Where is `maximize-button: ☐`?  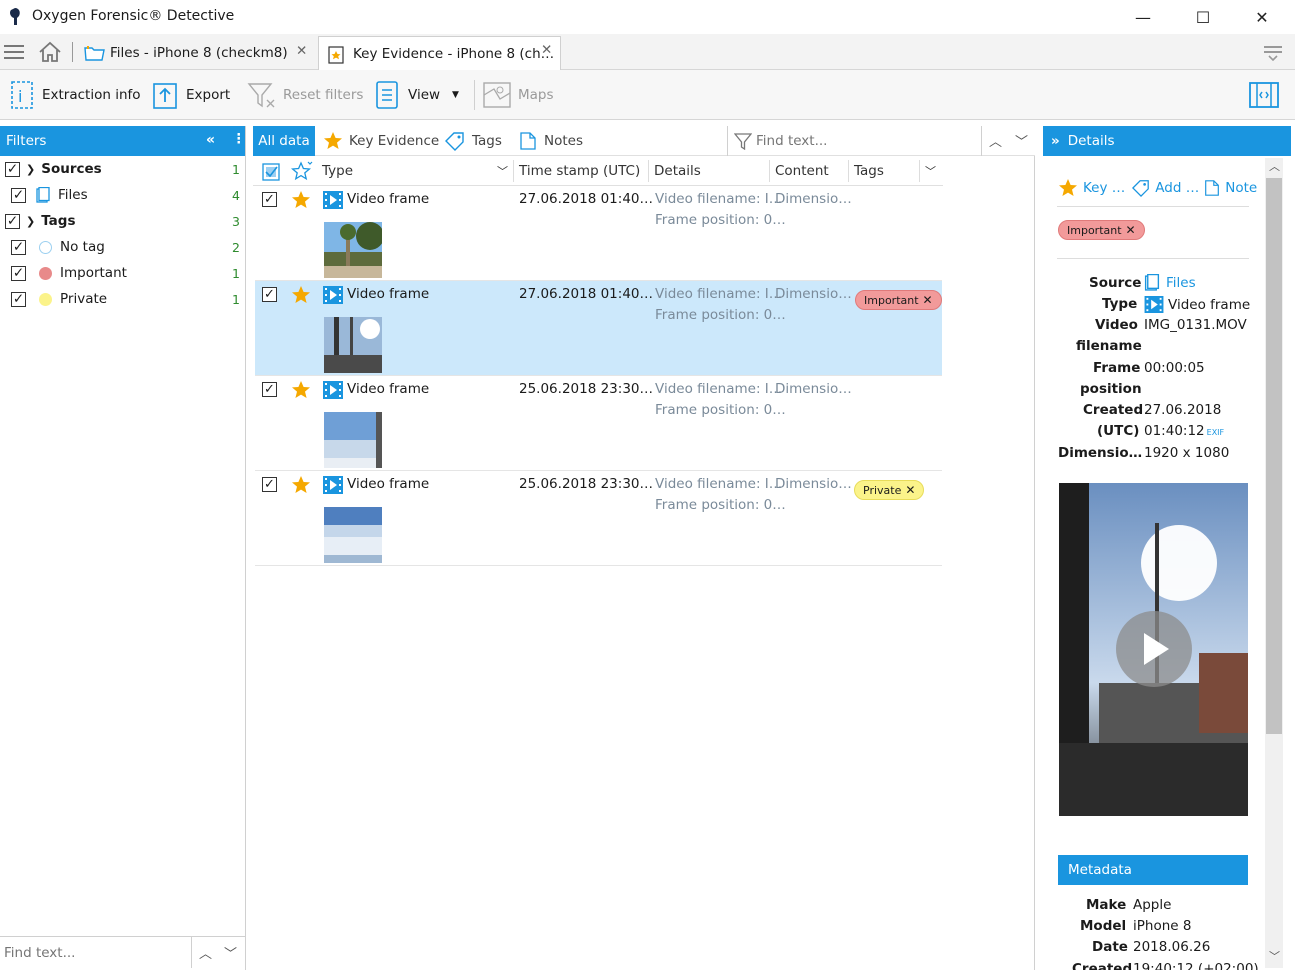 maximize-button: ☐ is located at coordinates (1203, 17).